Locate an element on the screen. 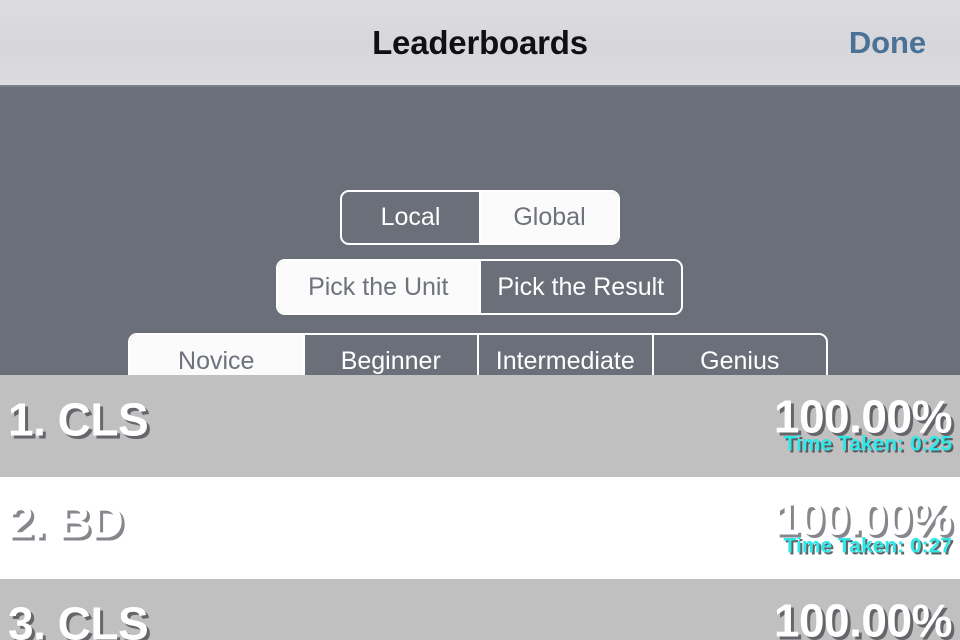  entry-time: Time Taken: 0:27 is located at coordinates (867, 546).